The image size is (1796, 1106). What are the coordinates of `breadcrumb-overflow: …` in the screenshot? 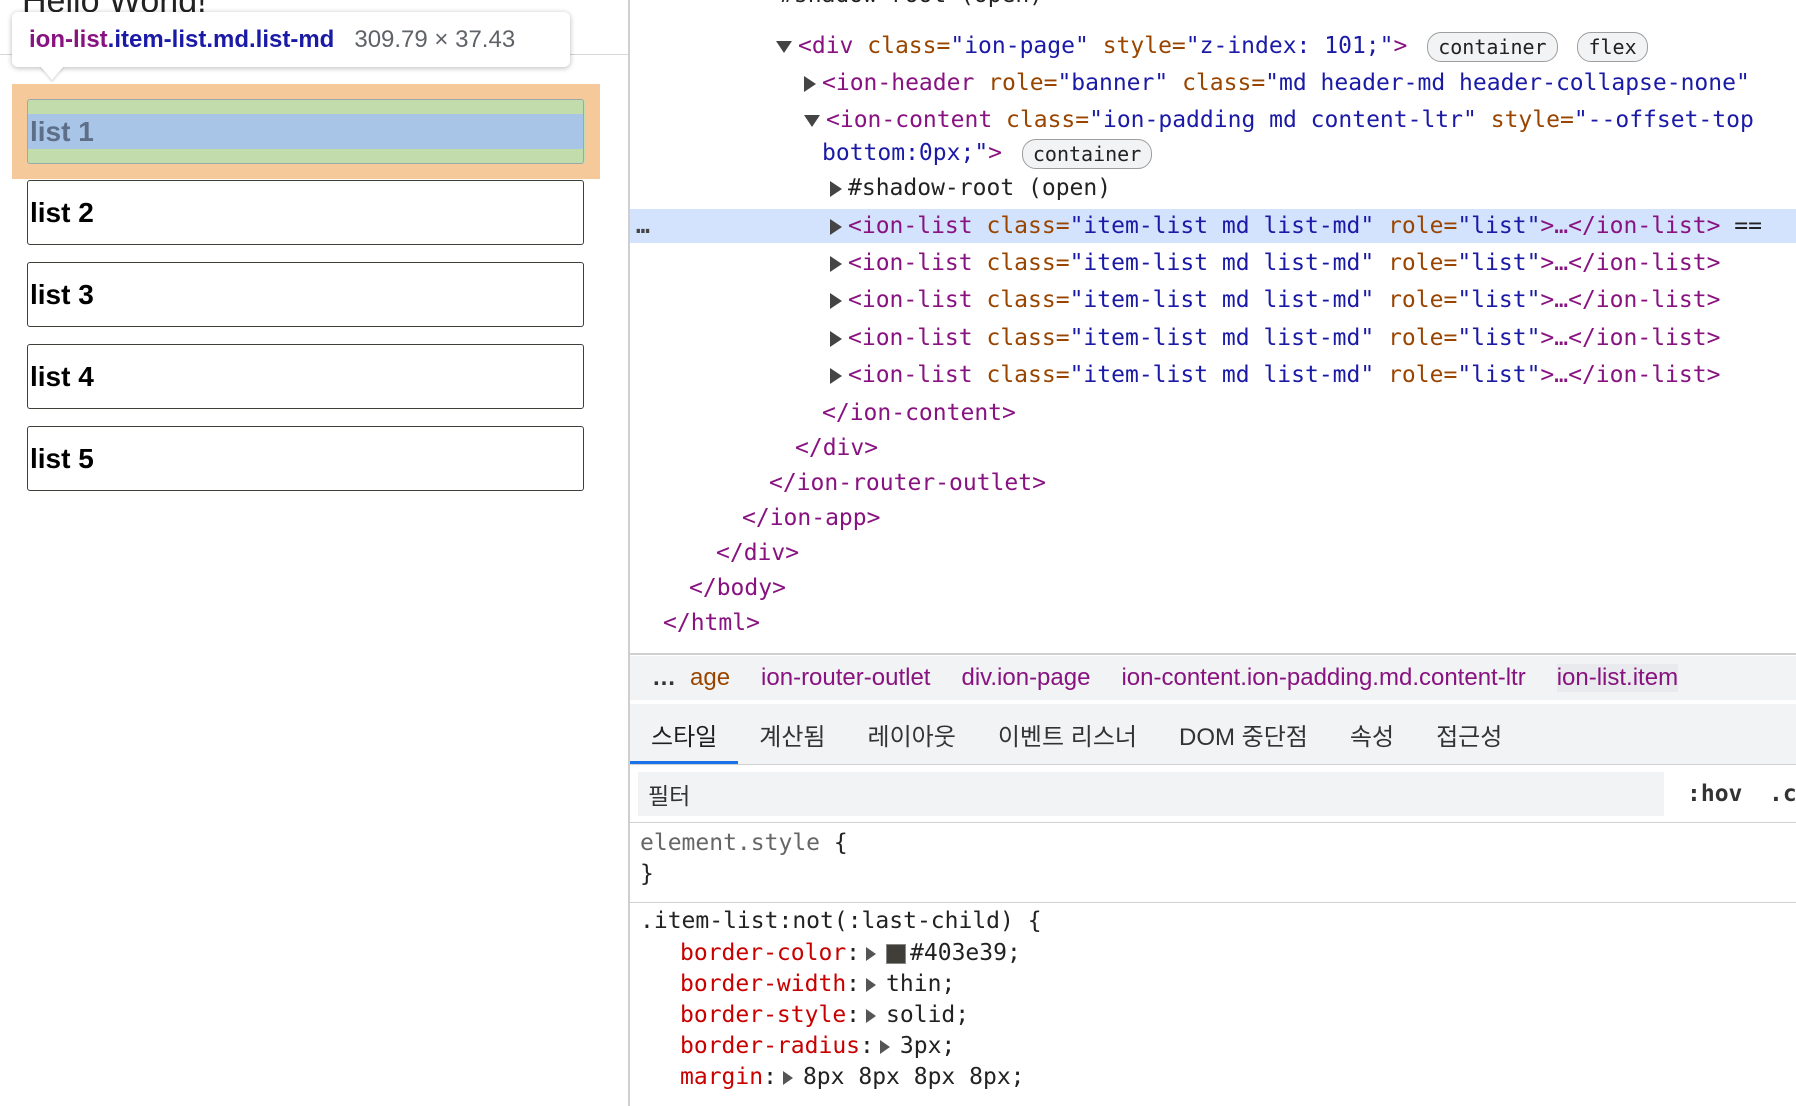 It's located at (664, 678).